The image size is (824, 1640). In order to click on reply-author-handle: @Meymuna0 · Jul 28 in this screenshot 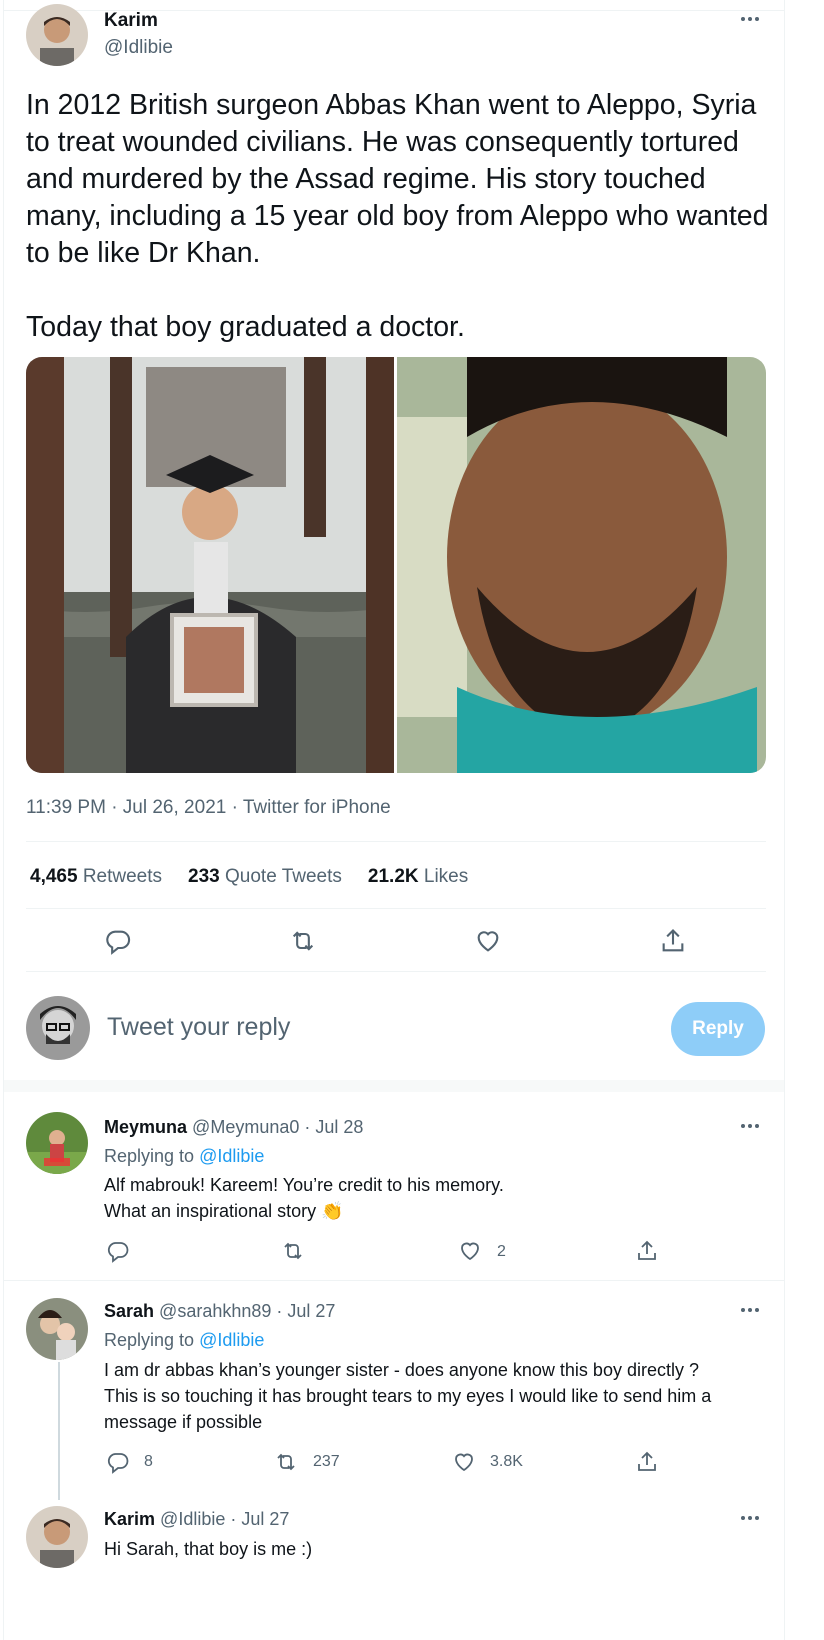, I will do `click(277, 1127)`.